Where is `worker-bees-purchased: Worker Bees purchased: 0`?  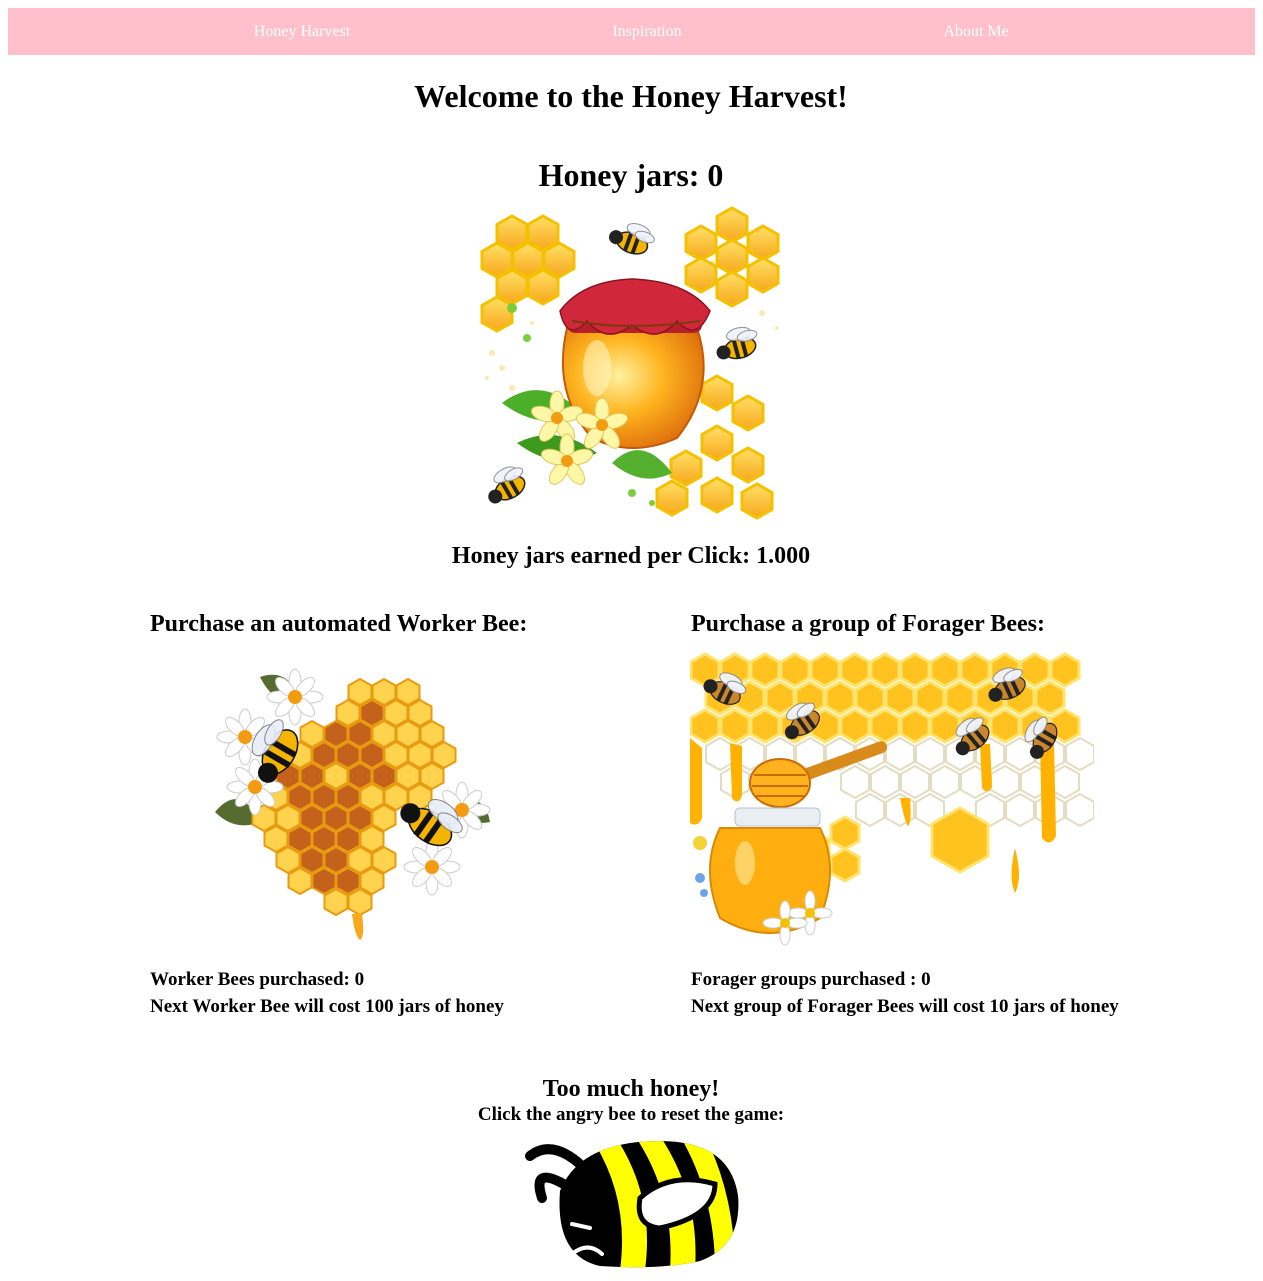 worker-bees-purchased: Worker Bees purchased: 0 is located at coordinates (257, 979).